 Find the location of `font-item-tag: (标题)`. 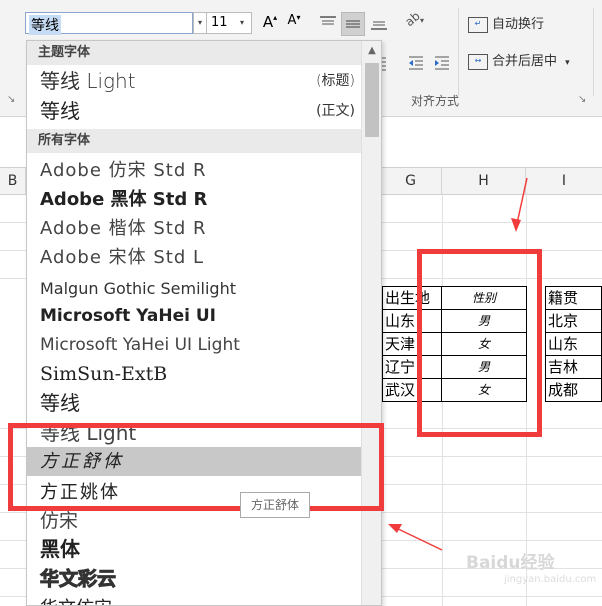

font-item-tag: (标题) is located at coordinates (335, 81).